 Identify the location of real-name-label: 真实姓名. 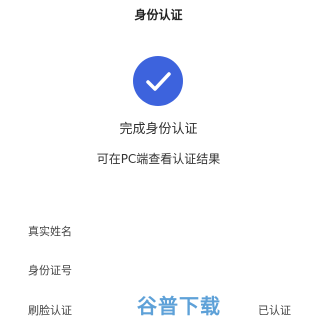
(50, 231).